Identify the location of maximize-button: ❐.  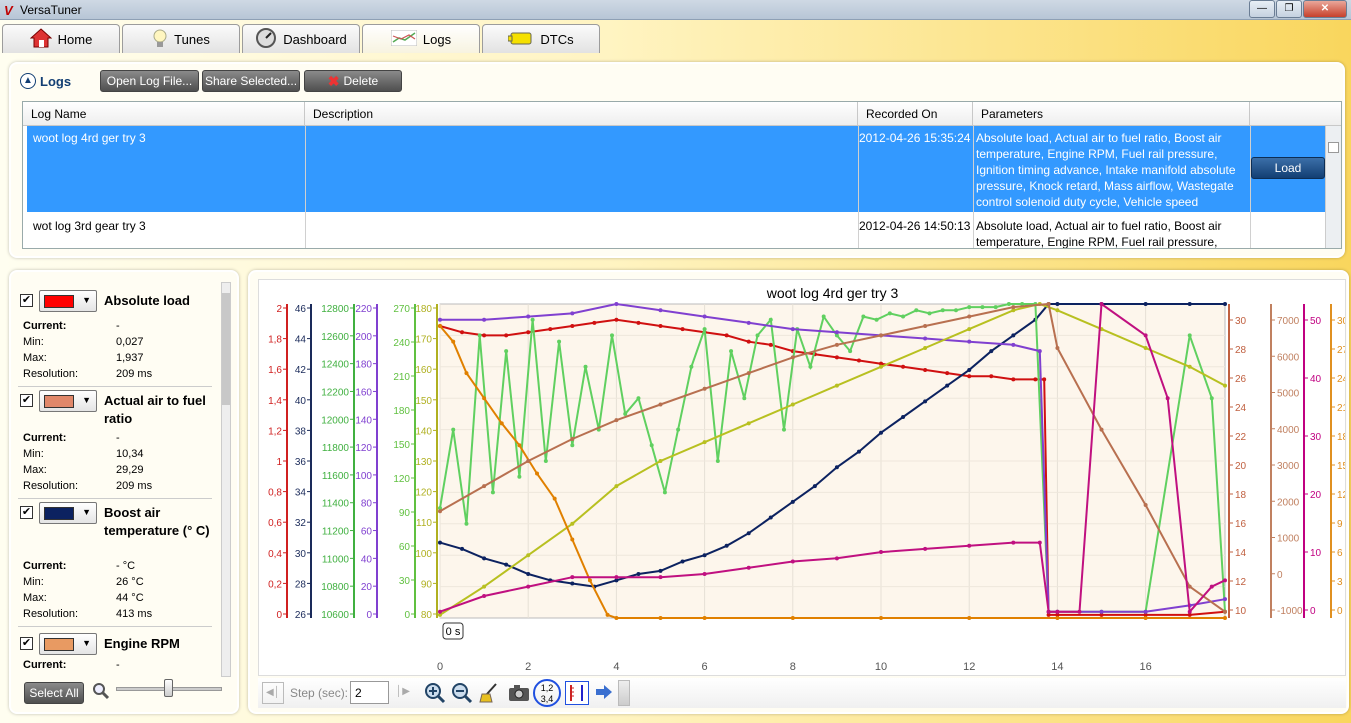
(1289, 9).